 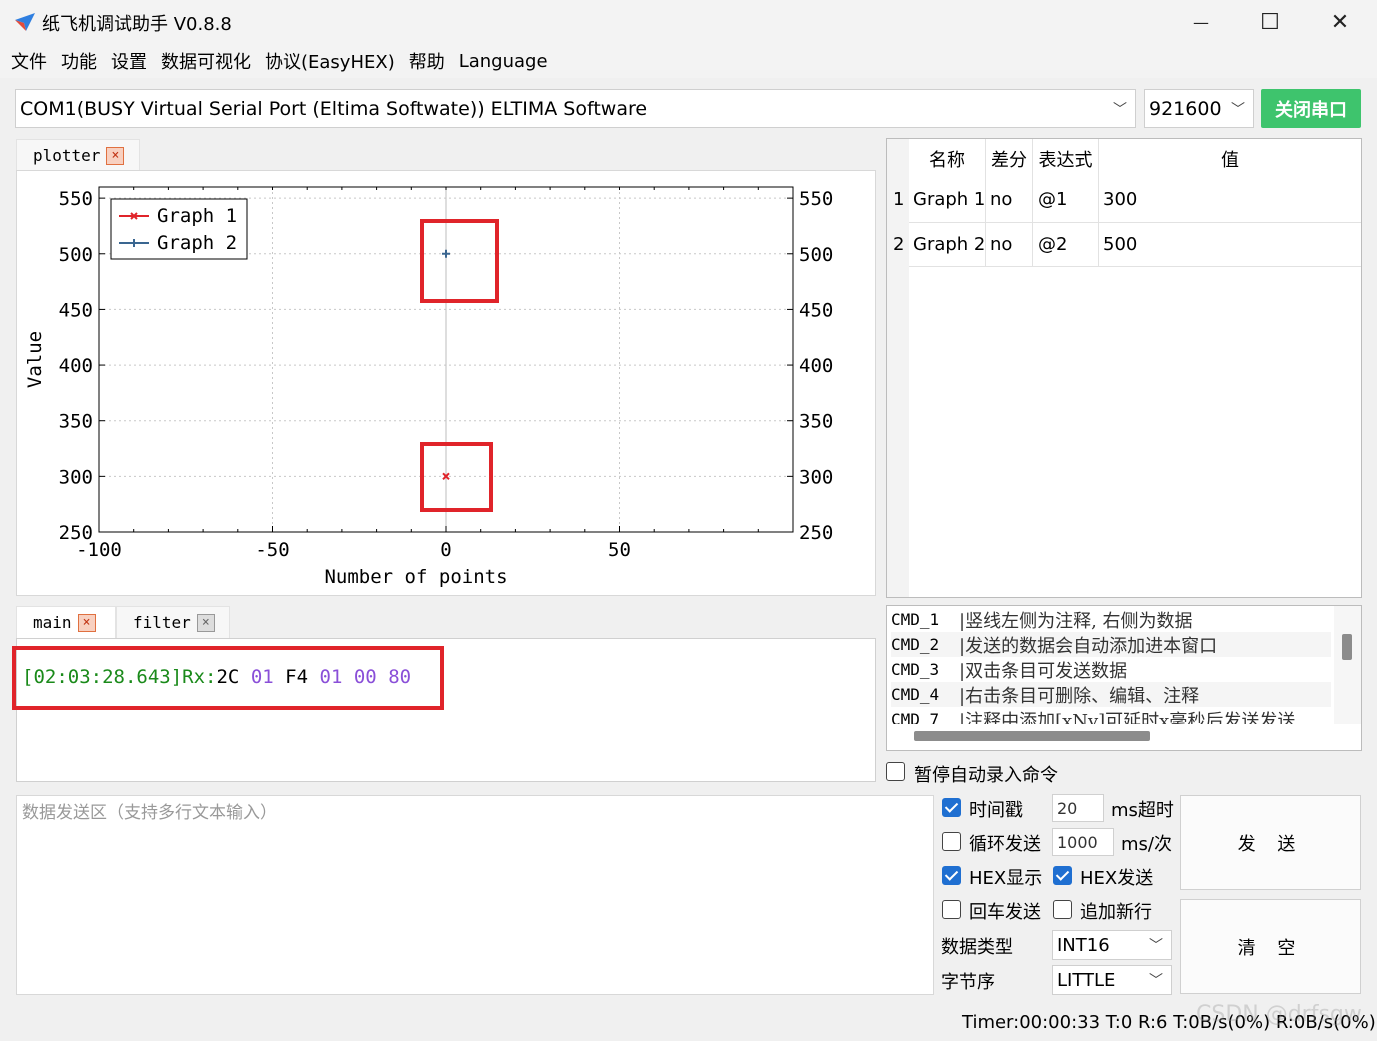 I want to click on tab-label: main, so click(x=52, y=622).